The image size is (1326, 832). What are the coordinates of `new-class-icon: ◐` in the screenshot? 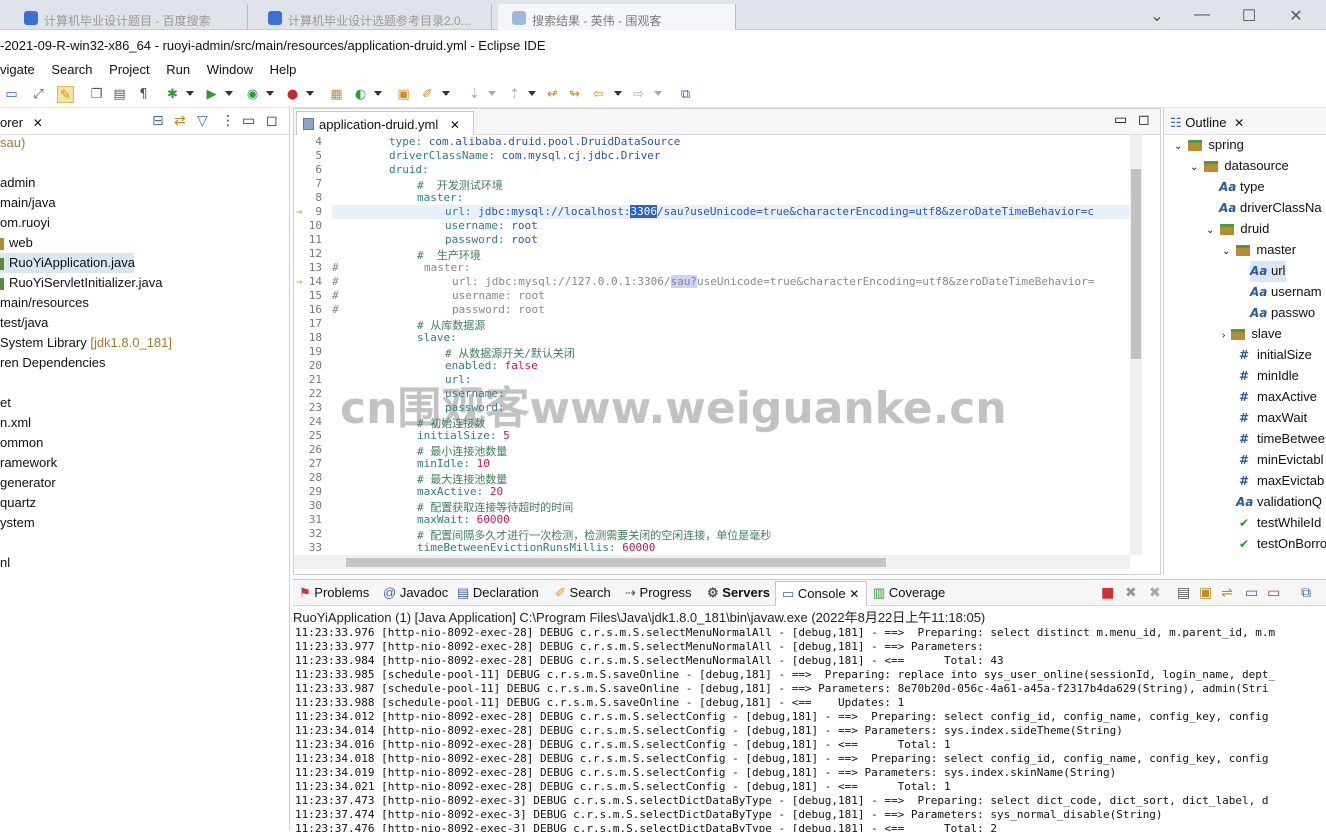 It's located at (360, 94).